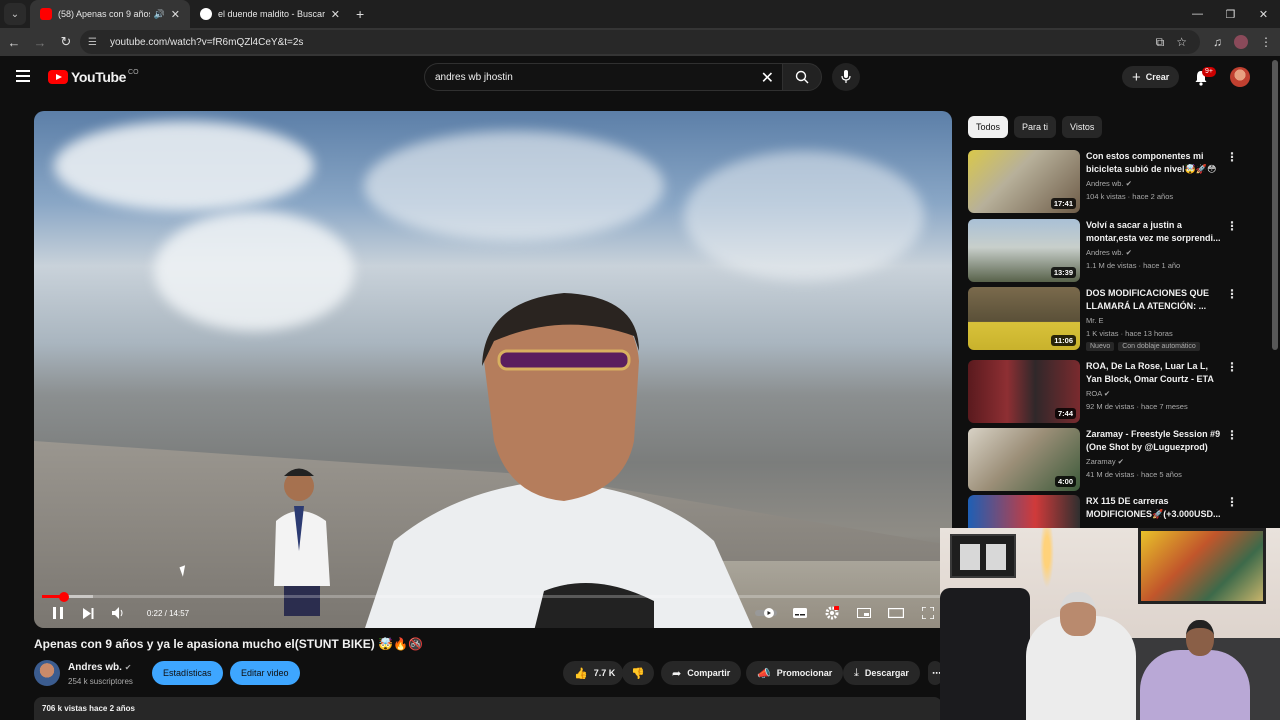 Image resolution: width=1280 pixels, height=720 pixels. Describe the element at coordinates (1197, 14) in the screenshot. I see `minimize-icon: —` at that location.